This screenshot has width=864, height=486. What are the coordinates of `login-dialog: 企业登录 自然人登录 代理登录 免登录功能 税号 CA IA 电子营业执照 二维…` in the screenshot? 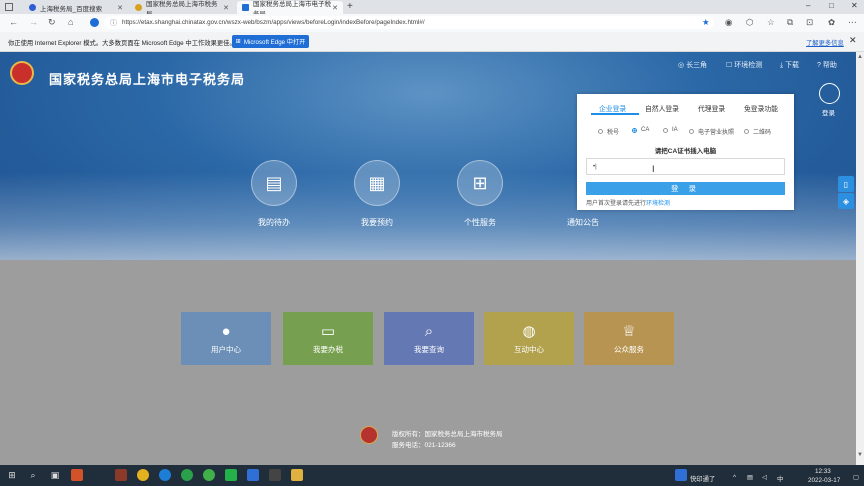 It's located at (685, 152).